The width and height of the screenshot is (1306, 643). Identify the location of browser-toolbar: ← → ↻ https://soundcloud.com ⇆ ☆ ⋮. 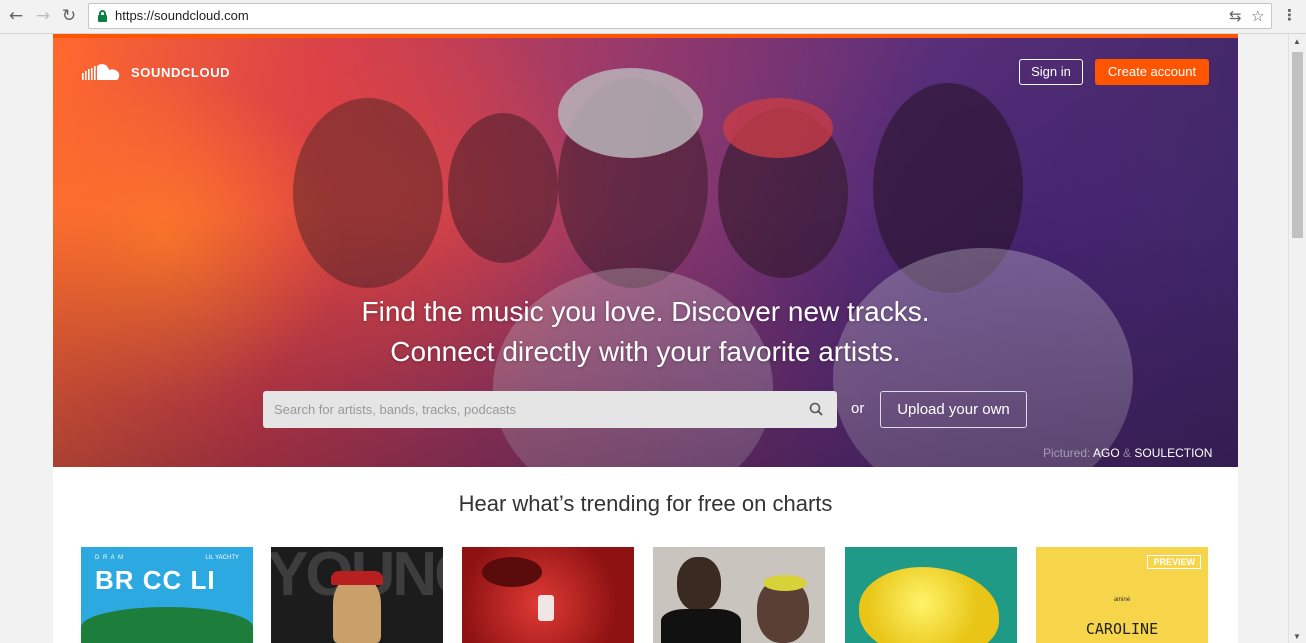
(653, 17).